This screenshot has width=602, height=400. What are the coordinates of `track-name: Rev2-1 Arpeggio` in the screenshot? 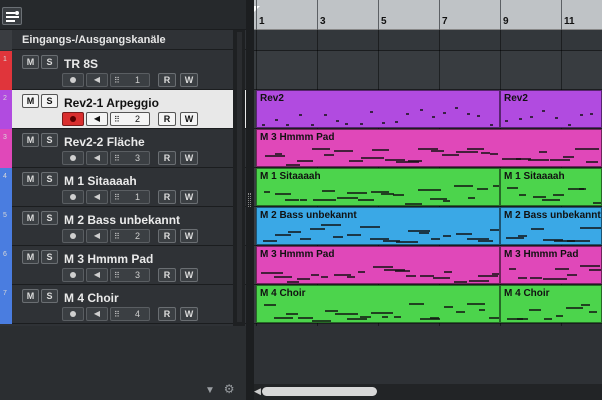 It's located at (111, 103).